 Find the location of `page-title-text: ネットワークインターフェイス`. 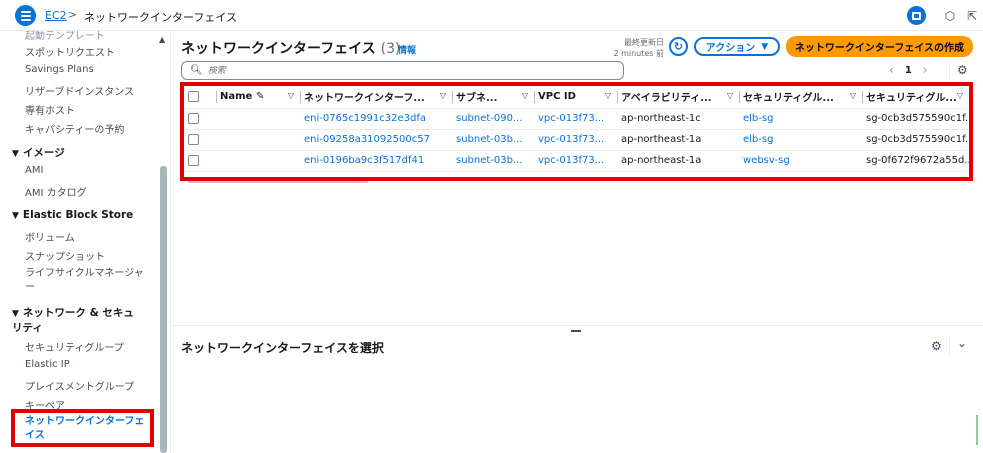

page-title-text: ネットワークインターフェイス is located at coordinates (278, 49).